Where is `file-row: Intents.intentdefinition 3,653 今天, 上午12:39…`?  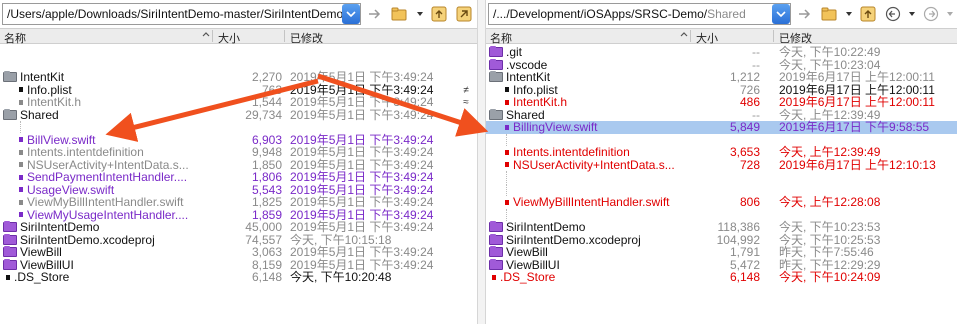 file-row: Intents.intentdefinition 3,653 今天, 上午12:39… is located at coordinates (721, 152).